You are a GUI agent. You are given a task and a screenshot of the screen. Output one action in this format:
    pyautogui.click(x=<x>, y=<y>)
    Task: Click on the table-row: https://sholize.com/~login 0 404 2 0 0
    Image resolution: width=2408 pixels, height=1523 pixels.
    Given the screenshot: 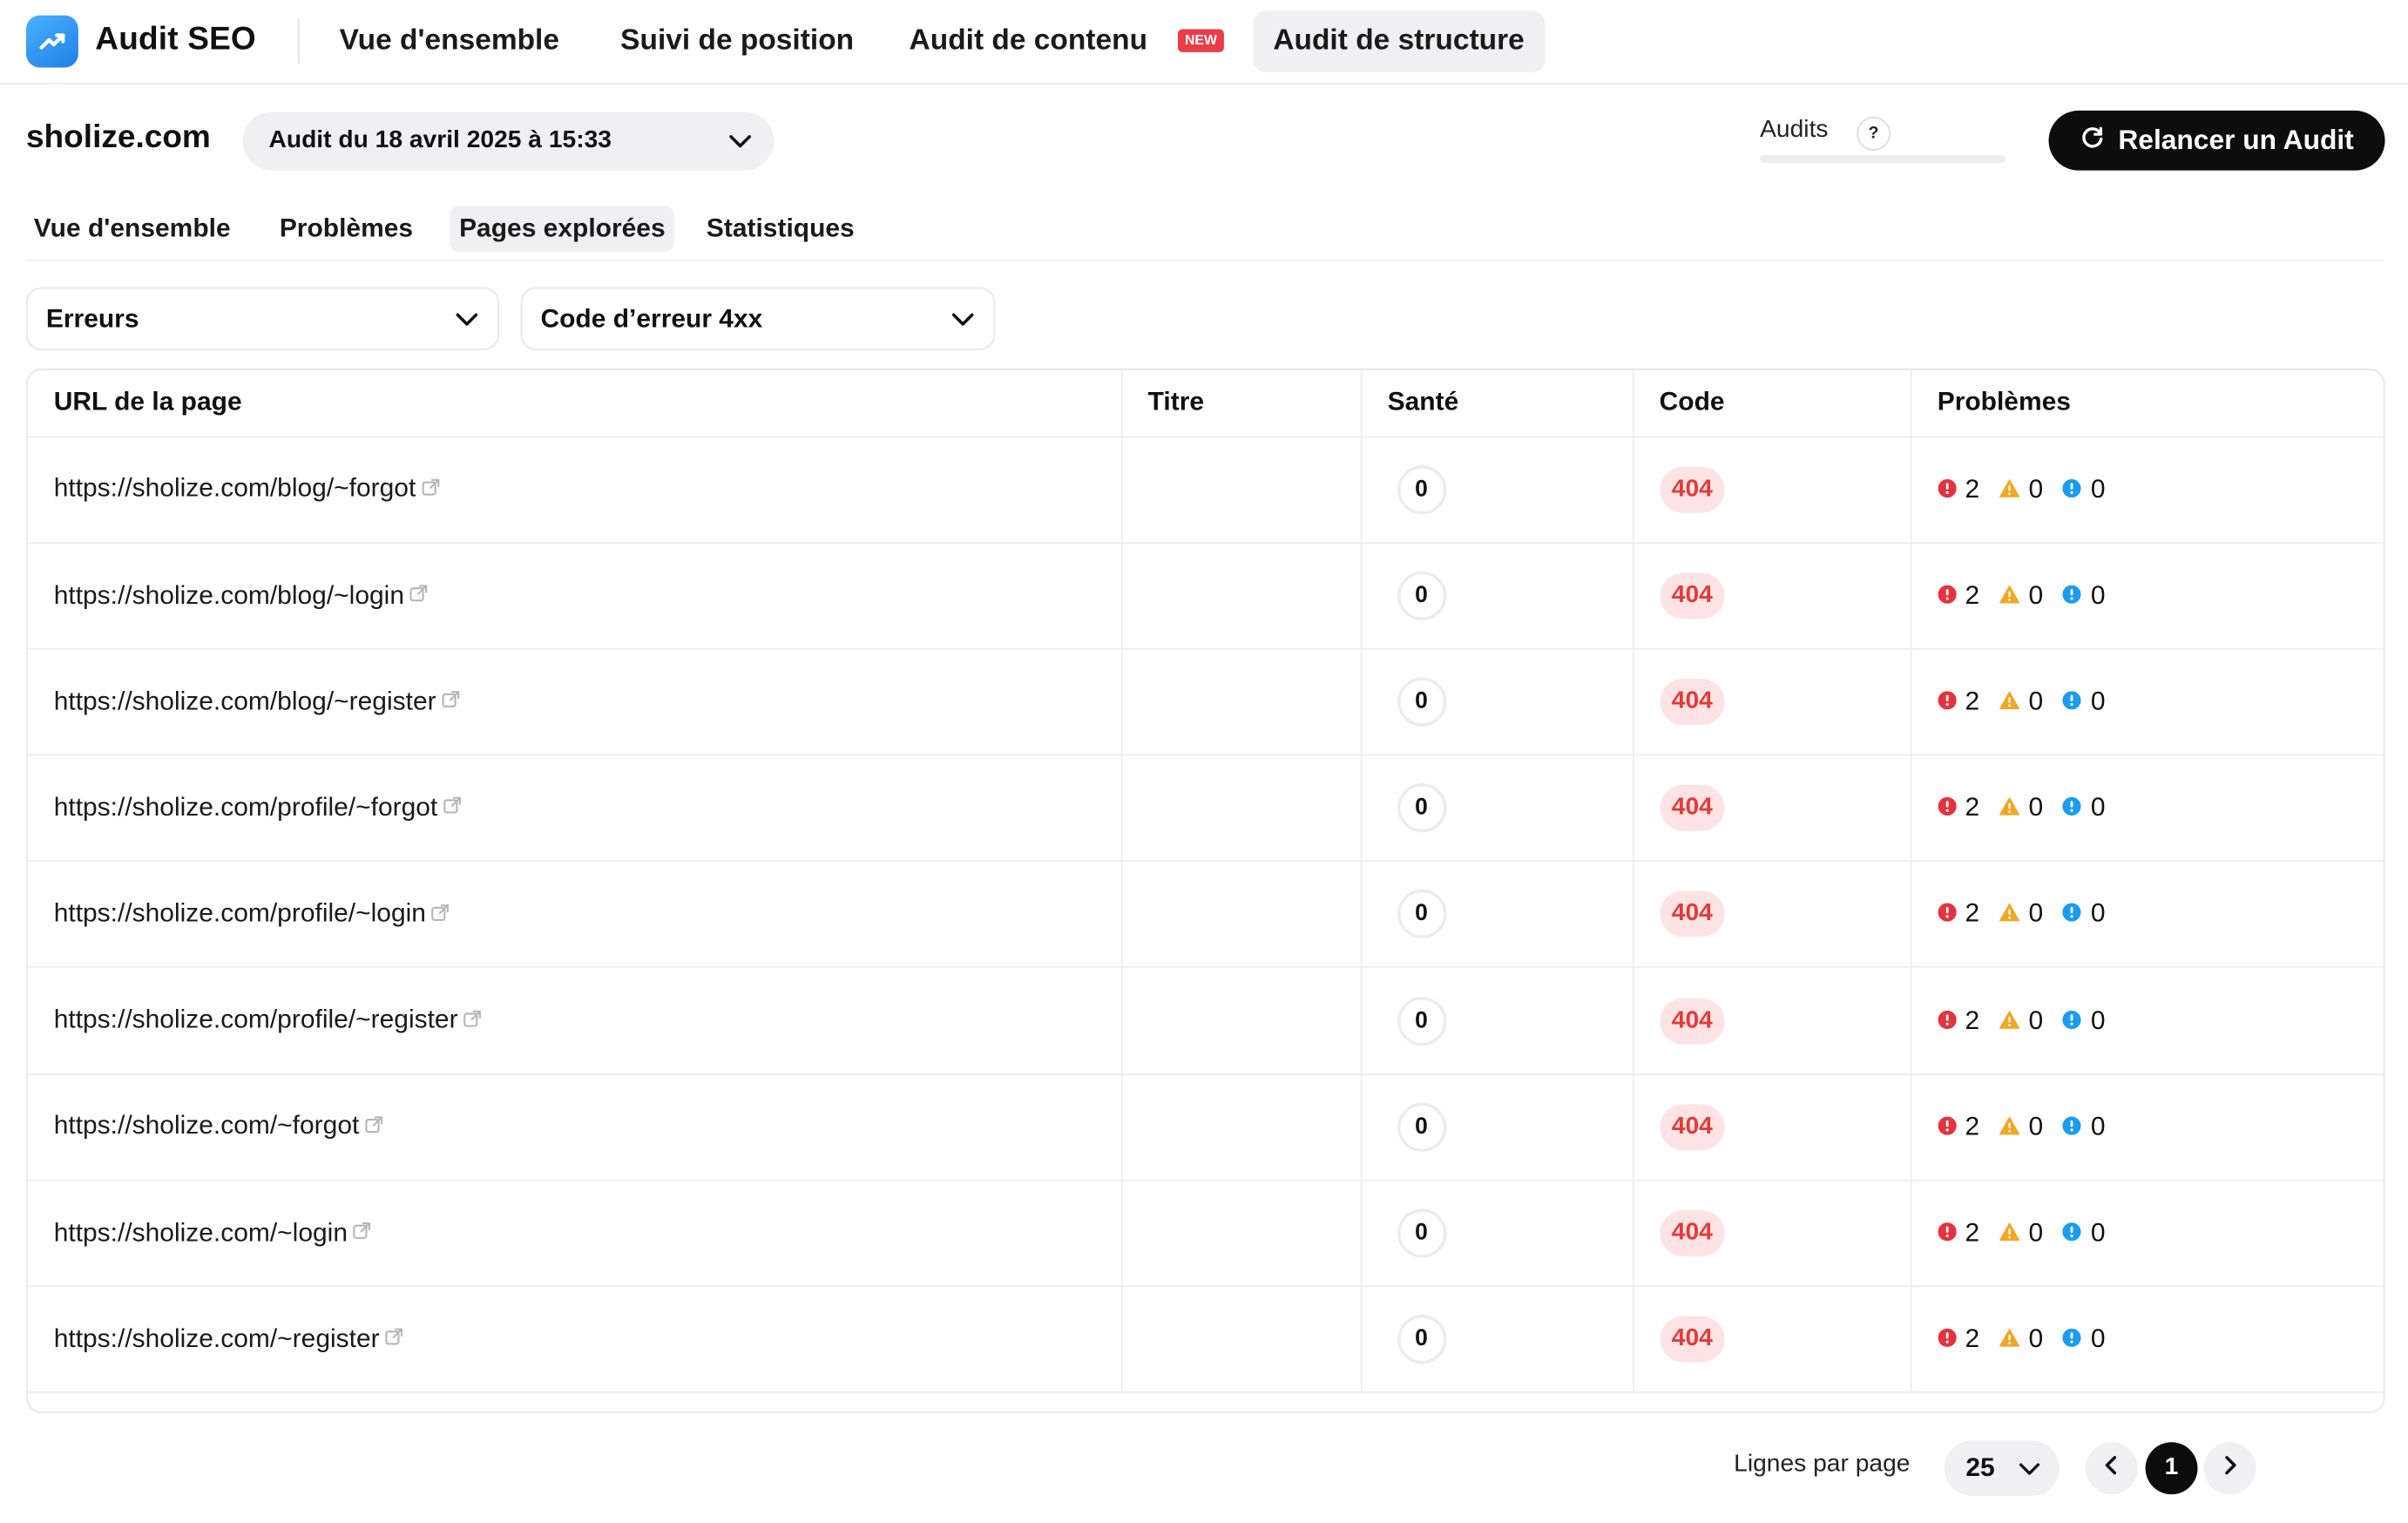 What is the action you would take?
    pyautogui.click(x=1205, y=1234)
    